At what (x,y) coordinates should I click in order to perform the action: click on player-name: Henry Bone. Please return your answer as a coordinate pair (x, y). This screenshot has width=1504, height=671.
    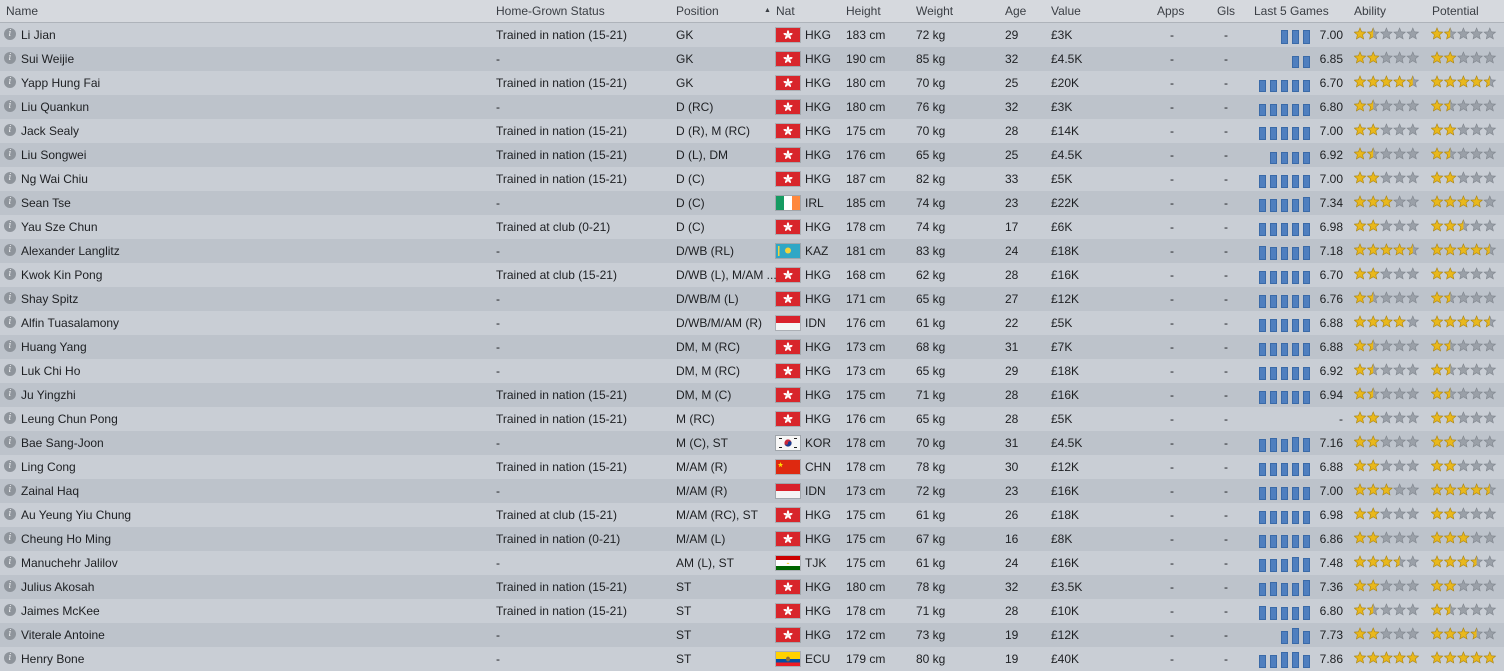
    Looking at the image, I should click on (52, 659).